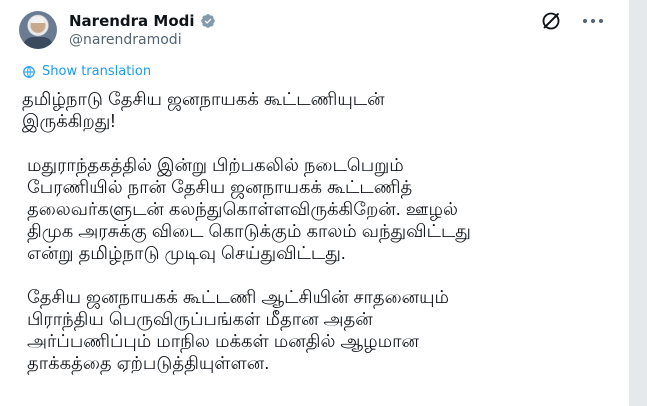 The image size is (647, 406). What do you see at coordinates (638, 203) in the screenshot?
I see `page-edge` at bounding box center [638, 203].